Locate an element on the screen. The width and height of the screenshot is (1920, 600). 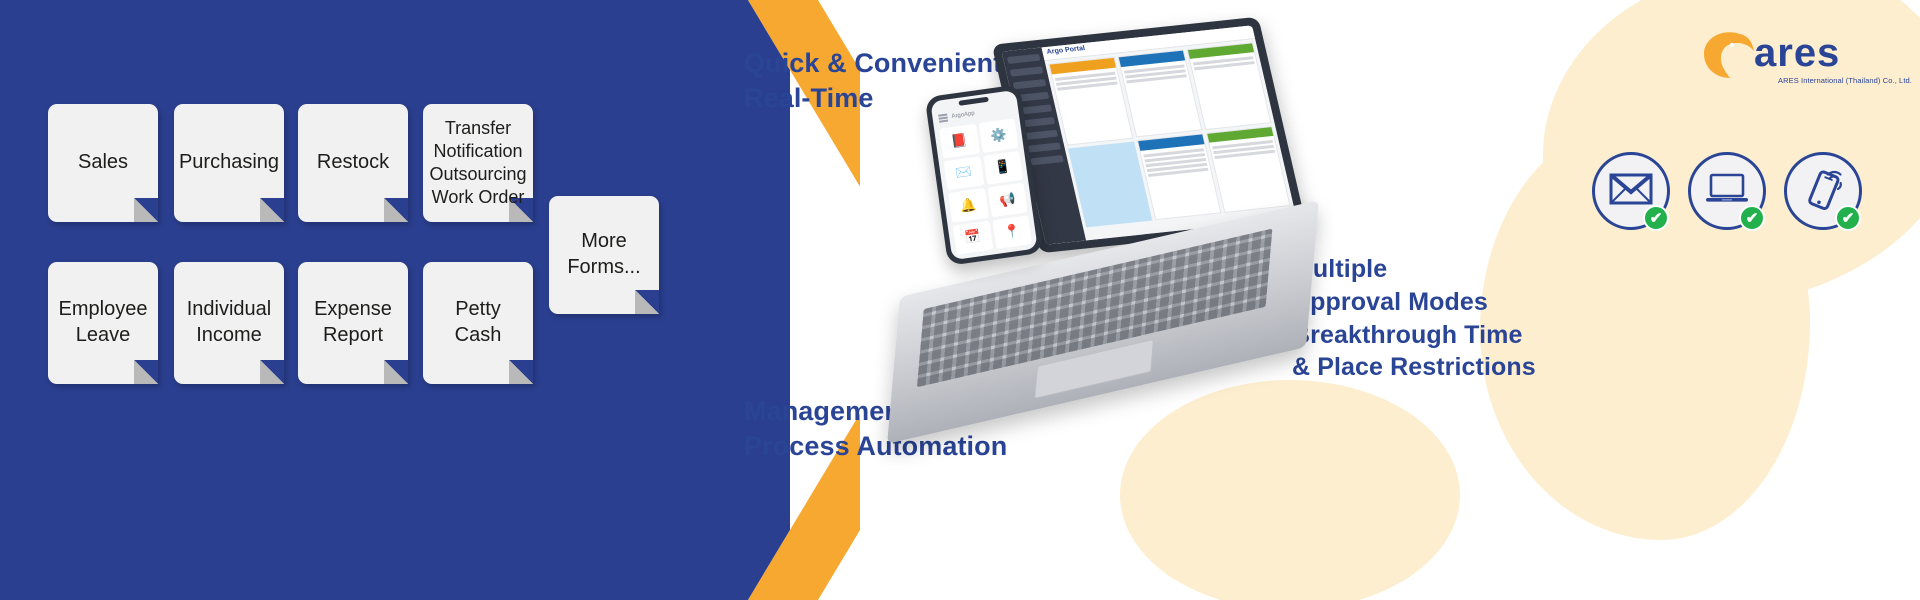
approval-channel-icons: ✔ ✔ ✔ is located at coordinates (1727, 200).